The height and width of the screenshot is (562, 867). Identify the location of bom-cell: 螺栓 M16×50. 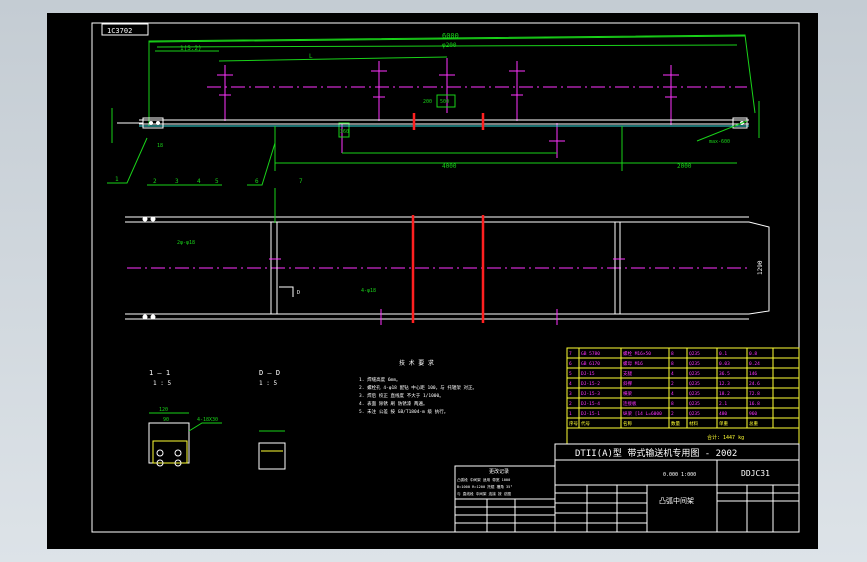
(637, 353).